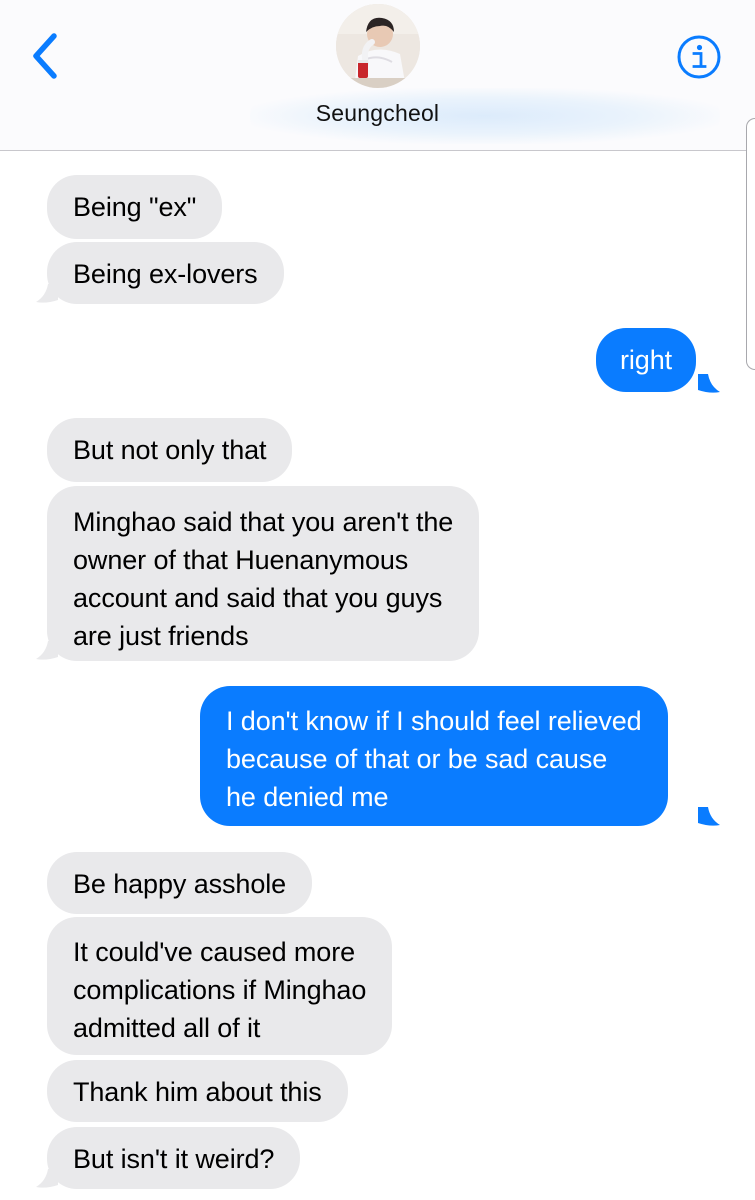 The image size is (755, 1200). I want to click on message-text-line: It could've caused more, so click(214, 952).